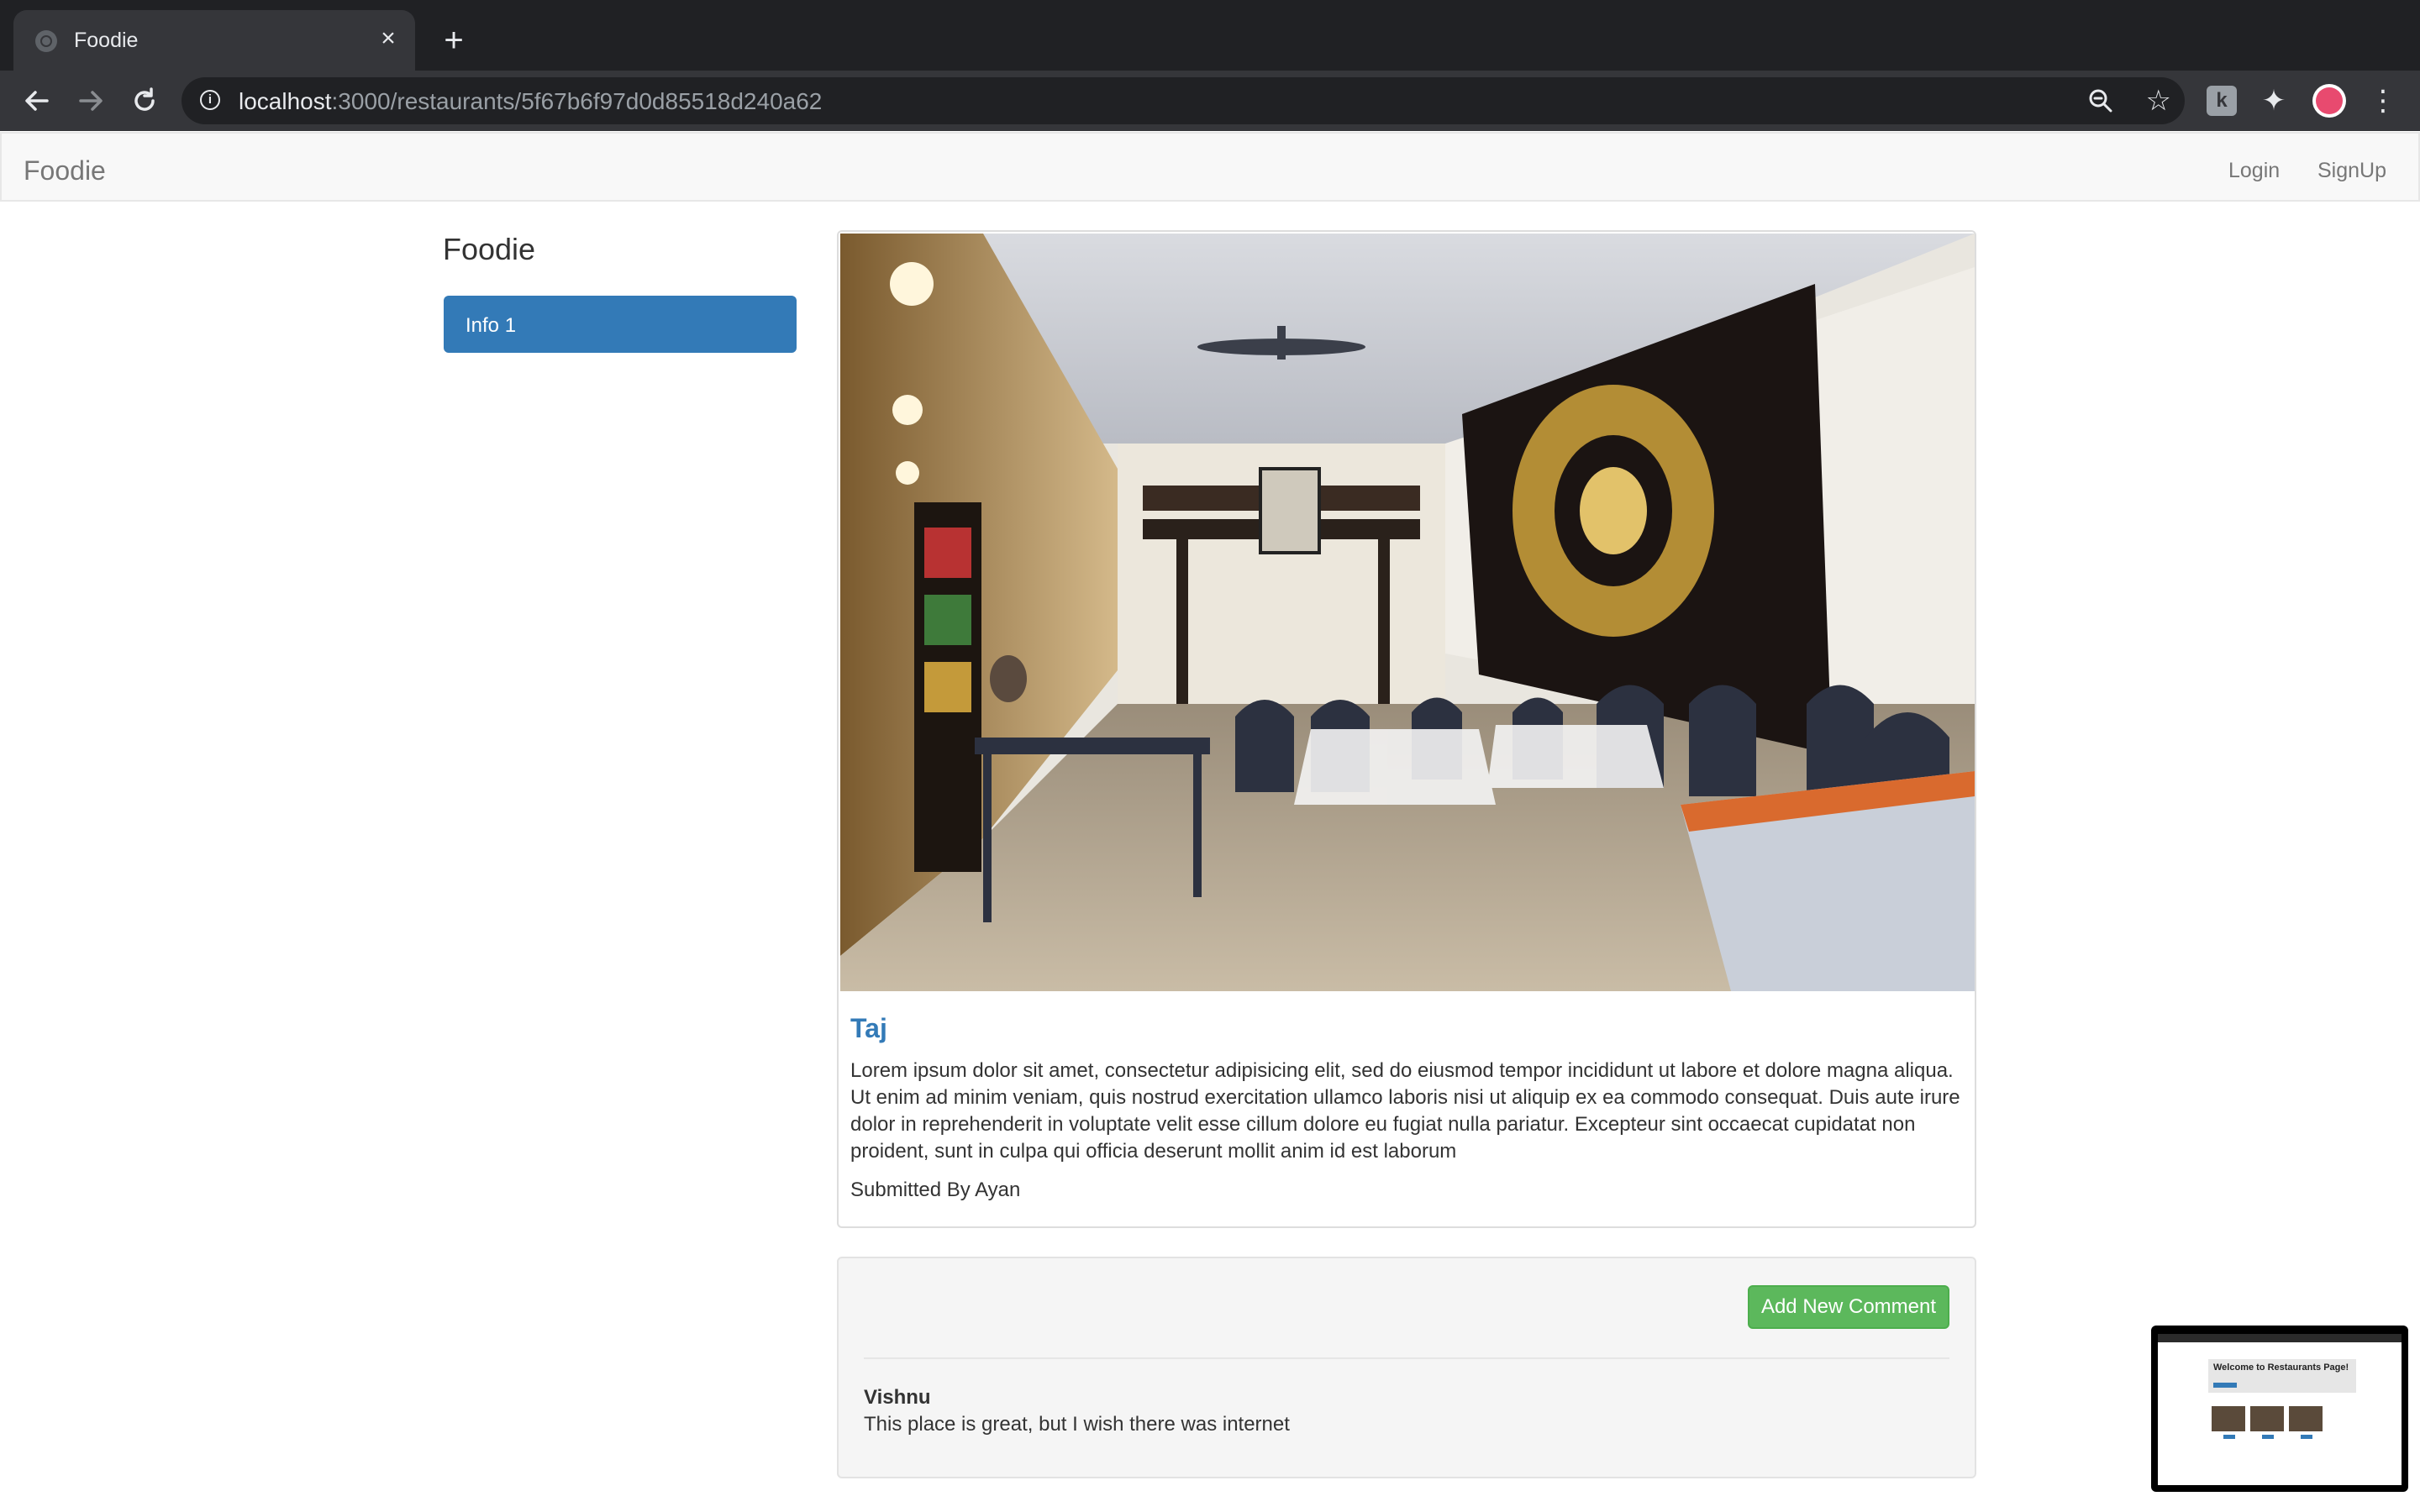 This screenshot has width=2420, height=1512. Describe the element at coordinates (46, 41) in the screenshot. I see `globe-icon` at that location.